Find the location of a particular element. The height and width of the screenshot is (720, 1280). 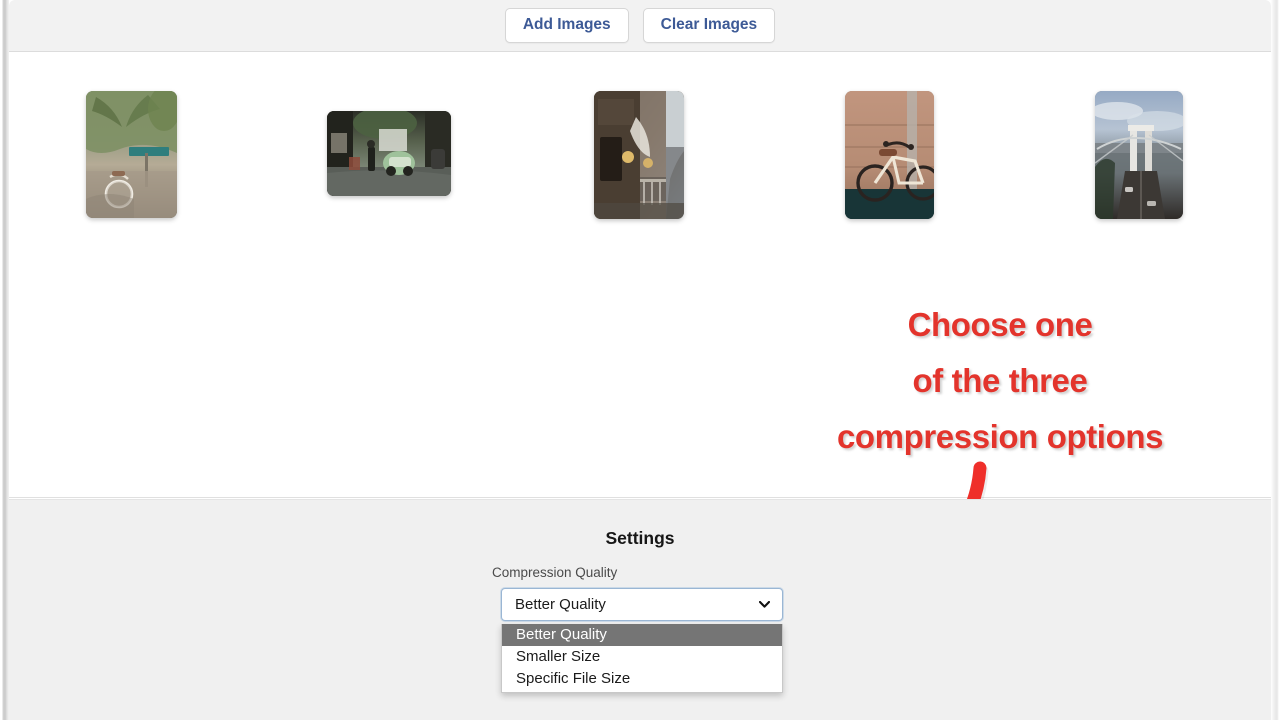

compression-quality-value: Better Quality is located at coordinates (560, 604).